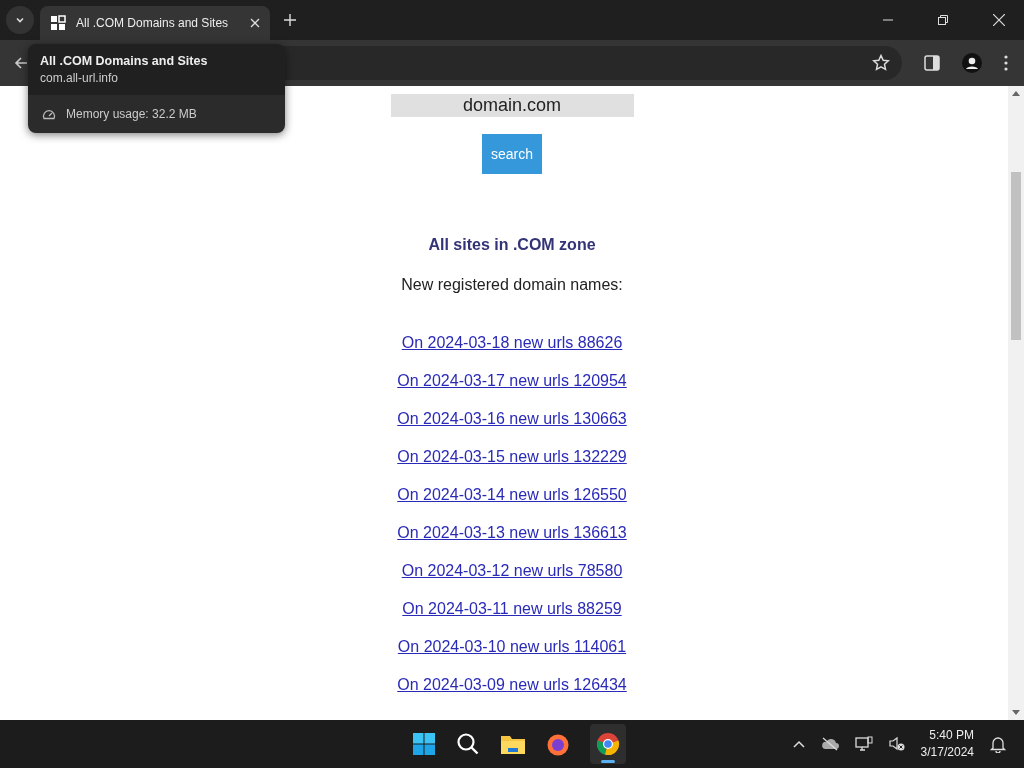 The image size is (1024, 768). What do you see at coordinates (512, 342) in the screenshot?
I see `date-link: On 2024-03-18 new urls 88626` at bounding box center [512, 342].